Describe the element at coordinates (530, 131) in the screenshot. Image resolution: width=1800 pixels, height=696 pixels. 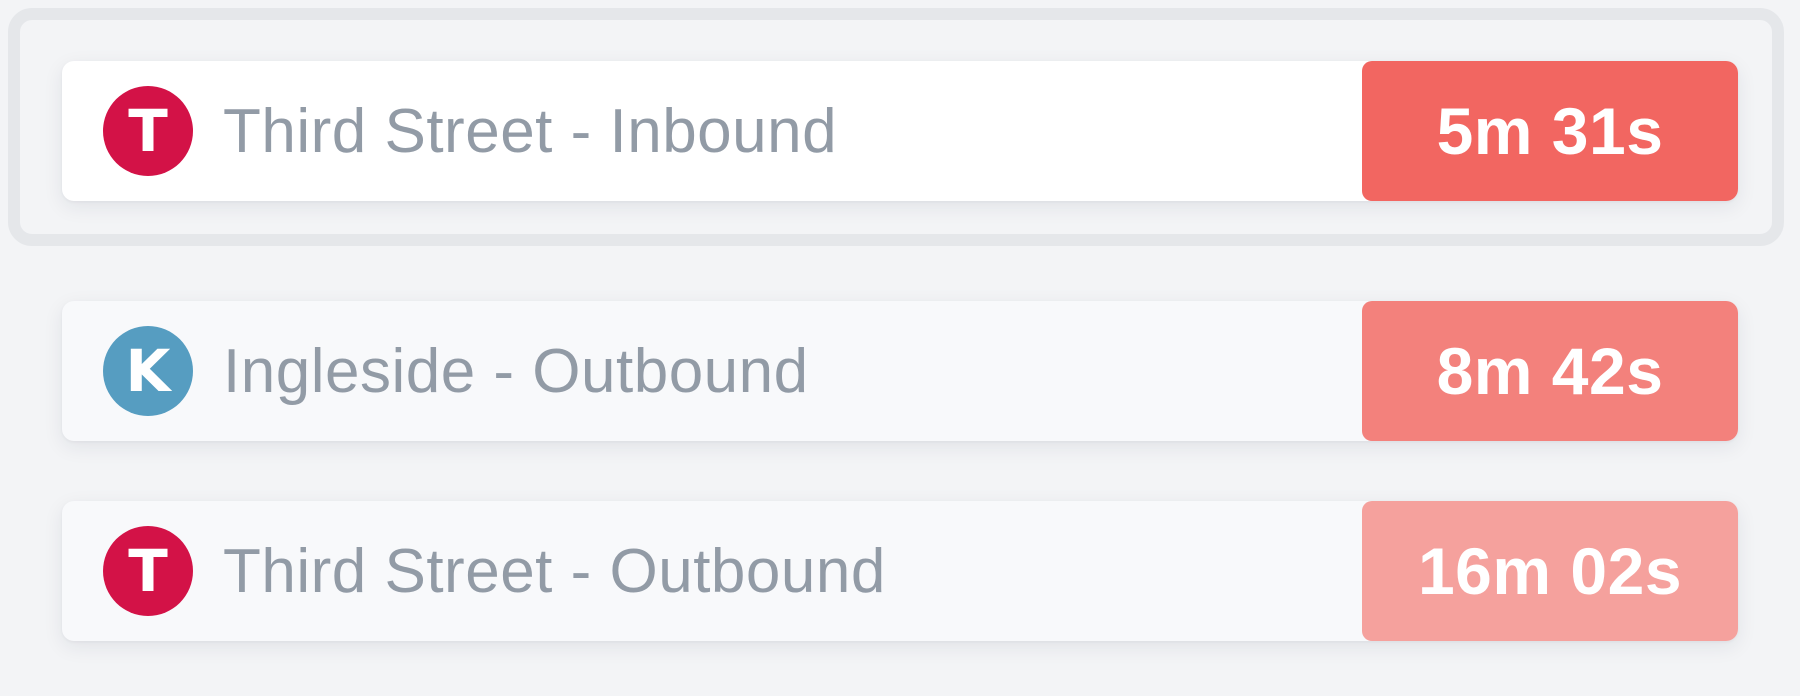
I see `route-name: Third Street - Inbound` at that location.